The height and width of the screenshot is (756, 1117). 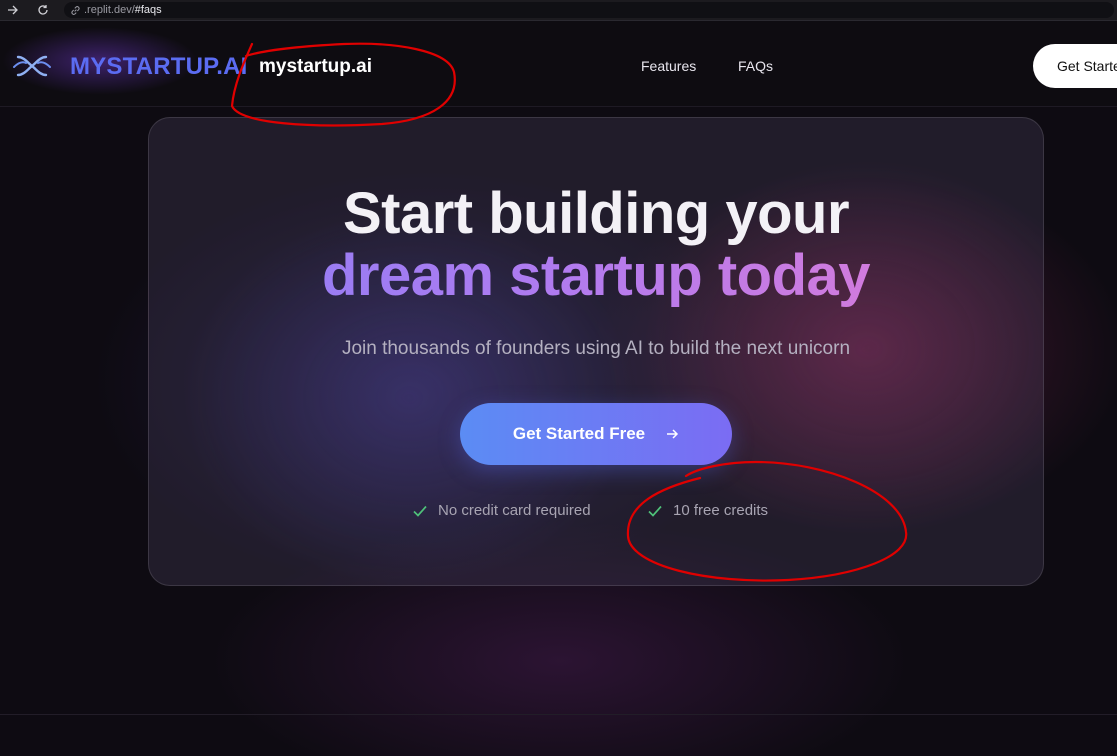 I want to click on perk-free-credits: 10 free credits, so click(x=707, y=510).